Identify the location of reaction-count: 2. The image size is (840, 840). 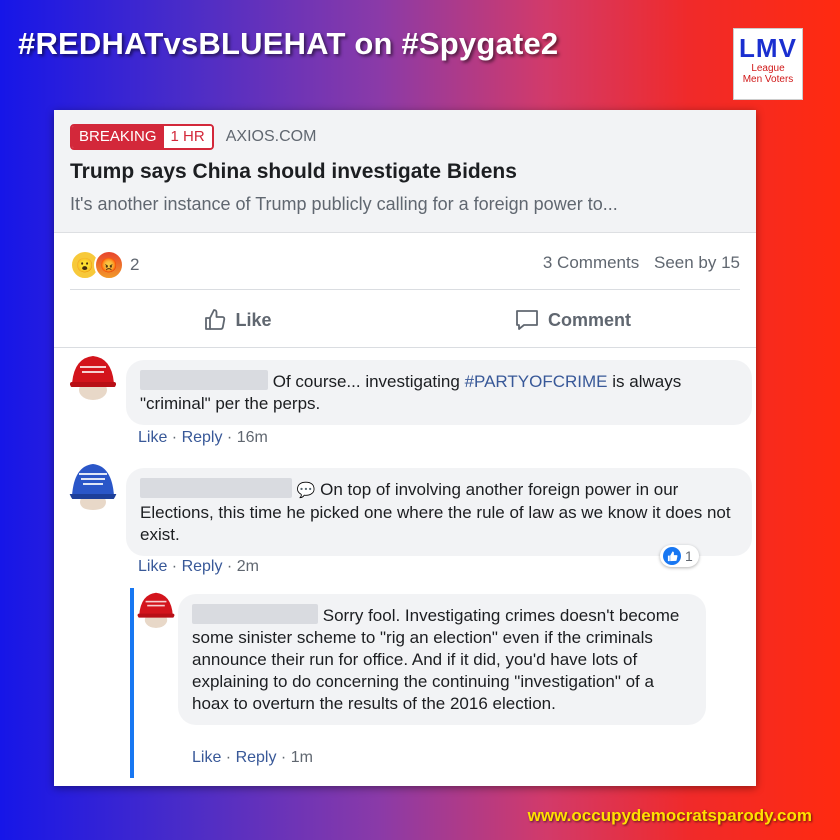
(135, 264).